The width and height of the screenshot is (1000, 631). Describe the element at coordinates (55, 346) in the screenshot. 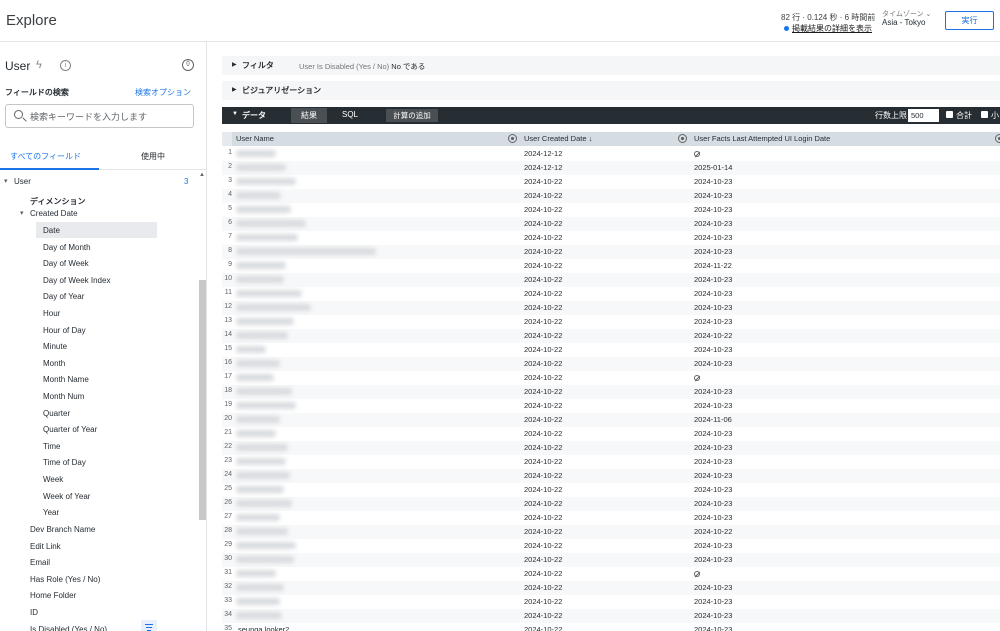

I see `timeframe-minute: Minute` at that location.